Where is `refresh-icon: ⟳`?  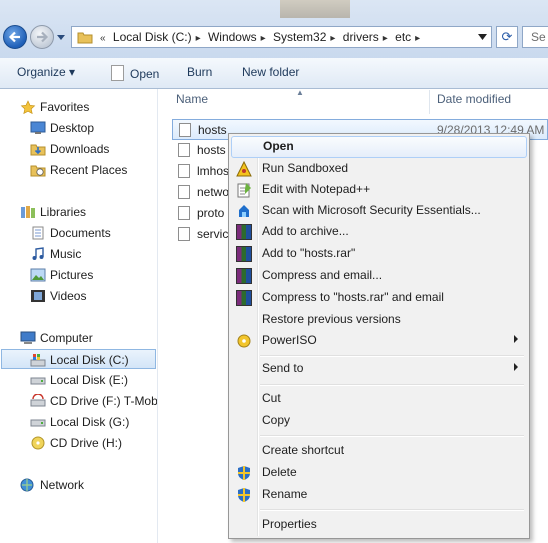
refresh-icon: ⟳ is located at coordinates (507, 36).